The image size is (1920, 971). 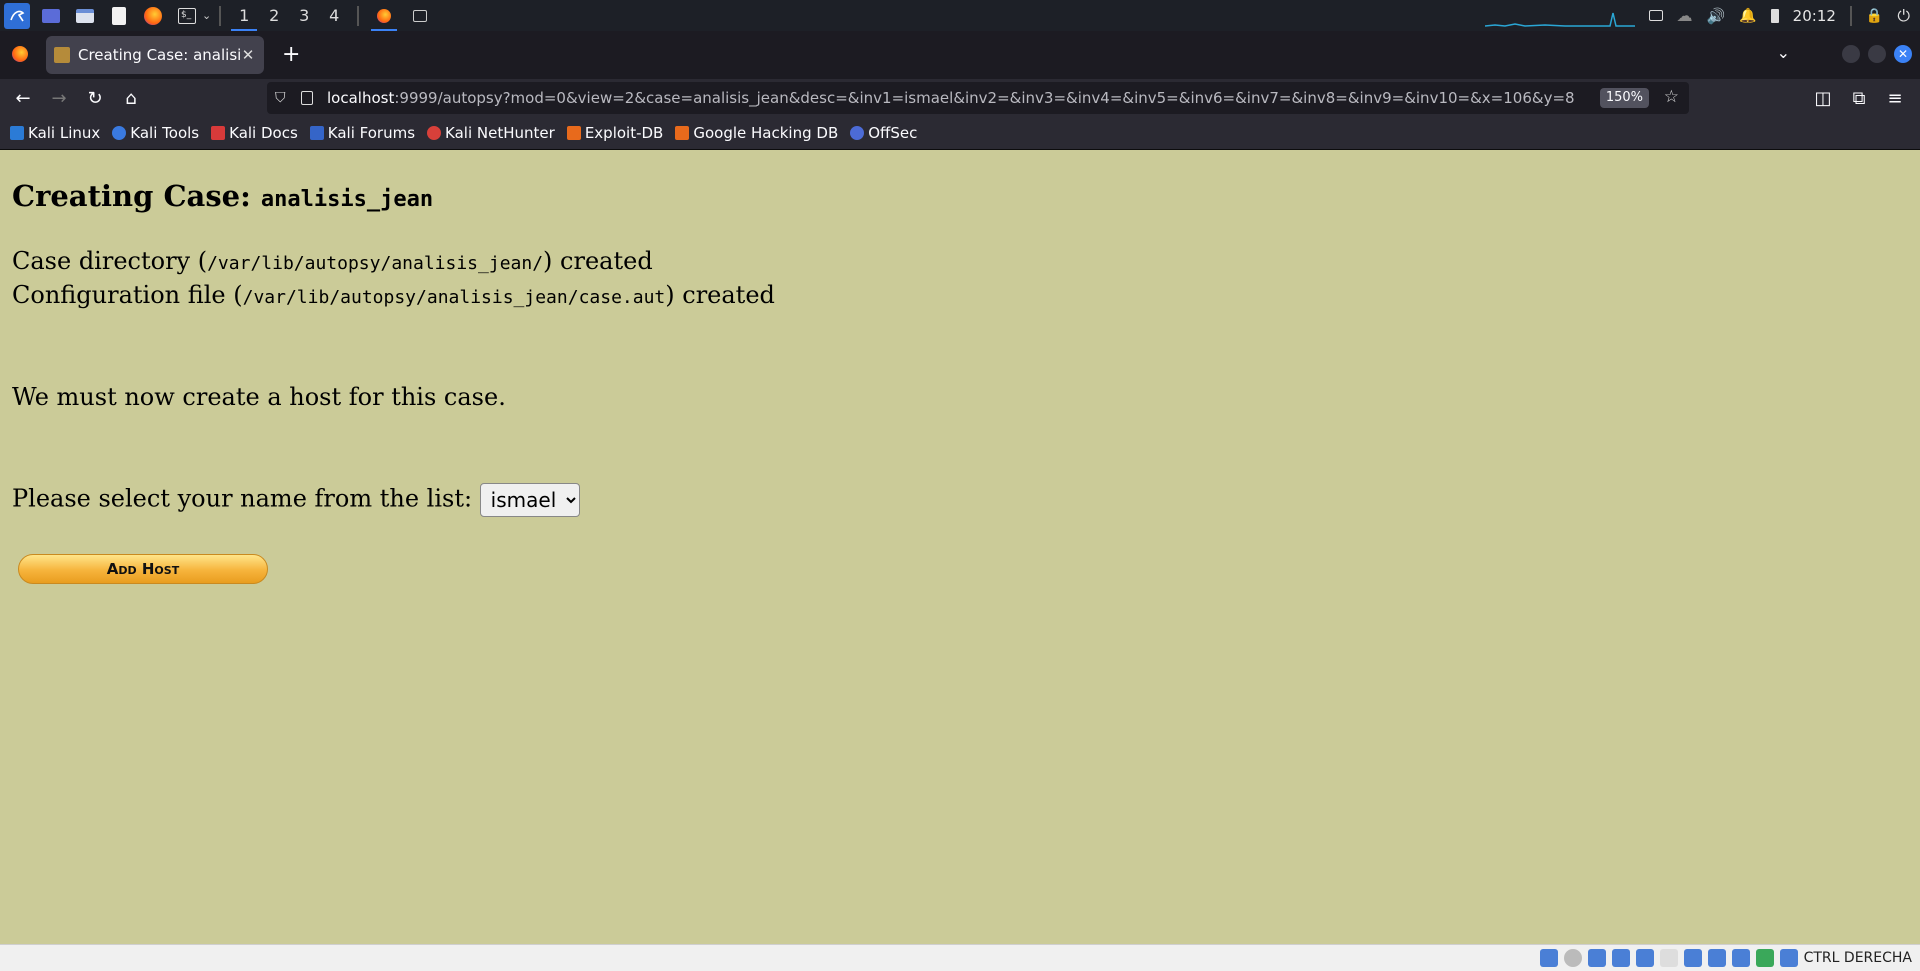 I want to click on extensions-icon: ⧉, so click(x=1859, y=98).